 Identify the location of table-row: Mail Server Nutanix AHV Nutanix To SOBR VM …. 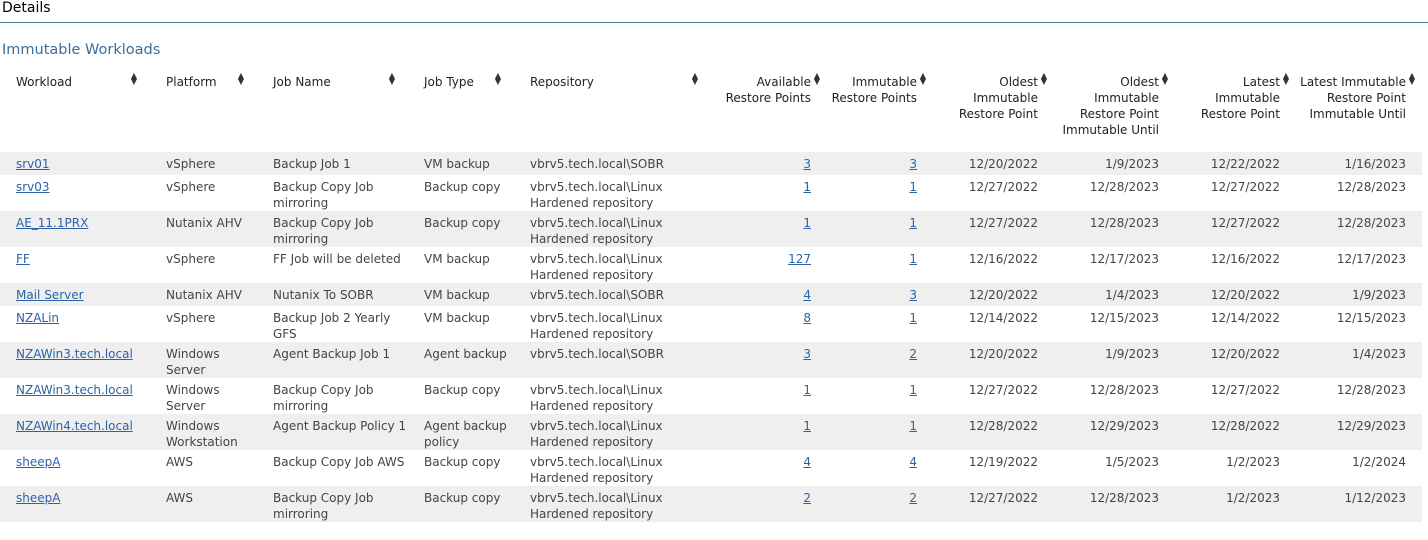
(711, 294).